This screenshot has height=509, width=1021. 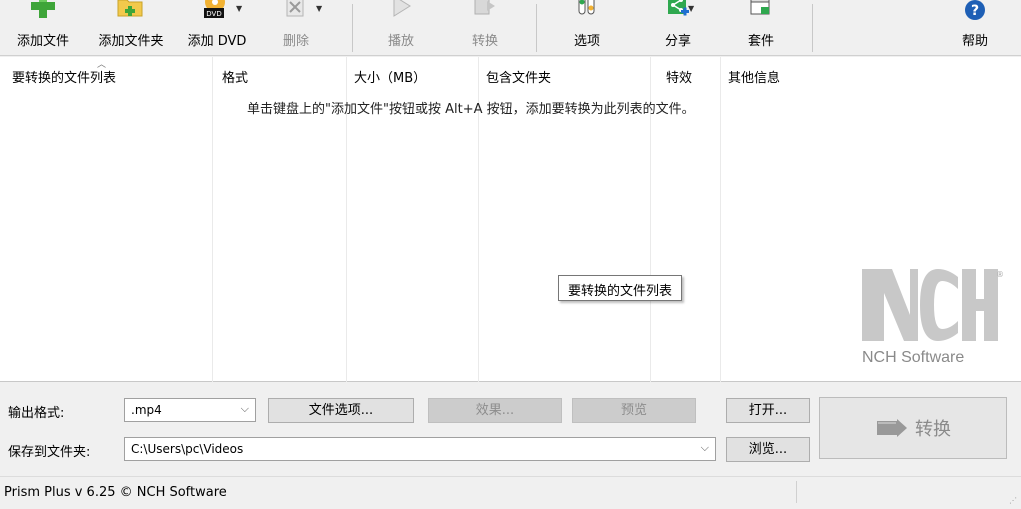 I want to click on tooltip: 要转换的文件列表, so click(x=620, y=288).